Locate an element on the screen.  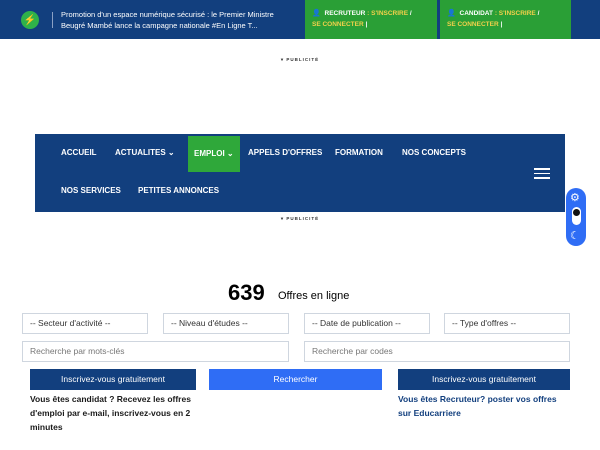
divider is located at coordinates (52, 20).